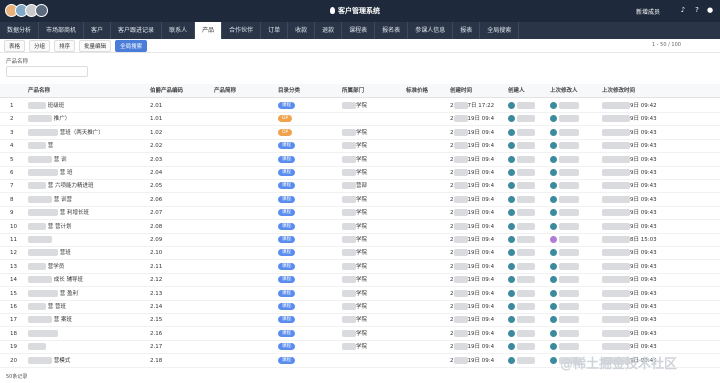 This screenshot has width=720, height=383. I want to click on department-cell, so click(373, 119).